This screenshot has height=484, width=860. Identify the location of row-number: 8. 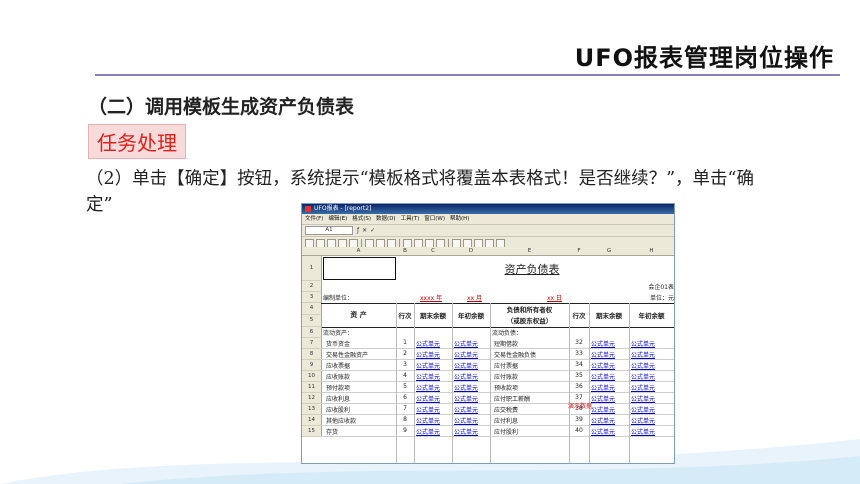
(312, 354).